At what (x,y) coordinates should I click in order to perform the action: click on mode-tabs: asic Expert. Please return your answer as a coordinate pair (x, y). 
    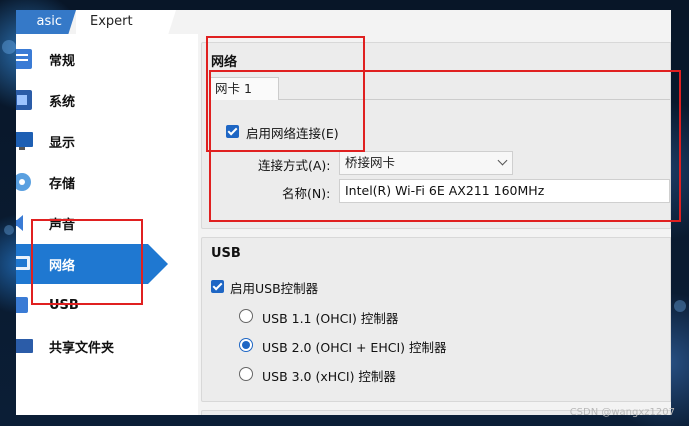
    Looking at the image, I should click on (343, 22).